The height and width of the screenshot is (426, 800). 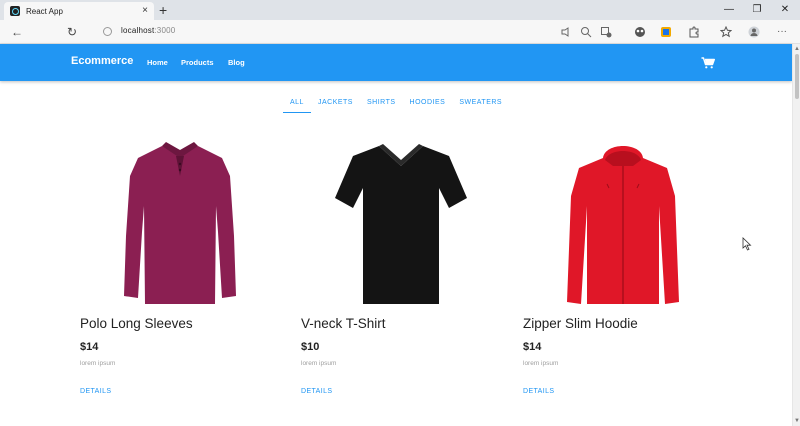 What do you see at coordinates (343, 323) in the screenshot?
I see `product-title: V-neck T-Shirt` at bounding box center [343, 323].